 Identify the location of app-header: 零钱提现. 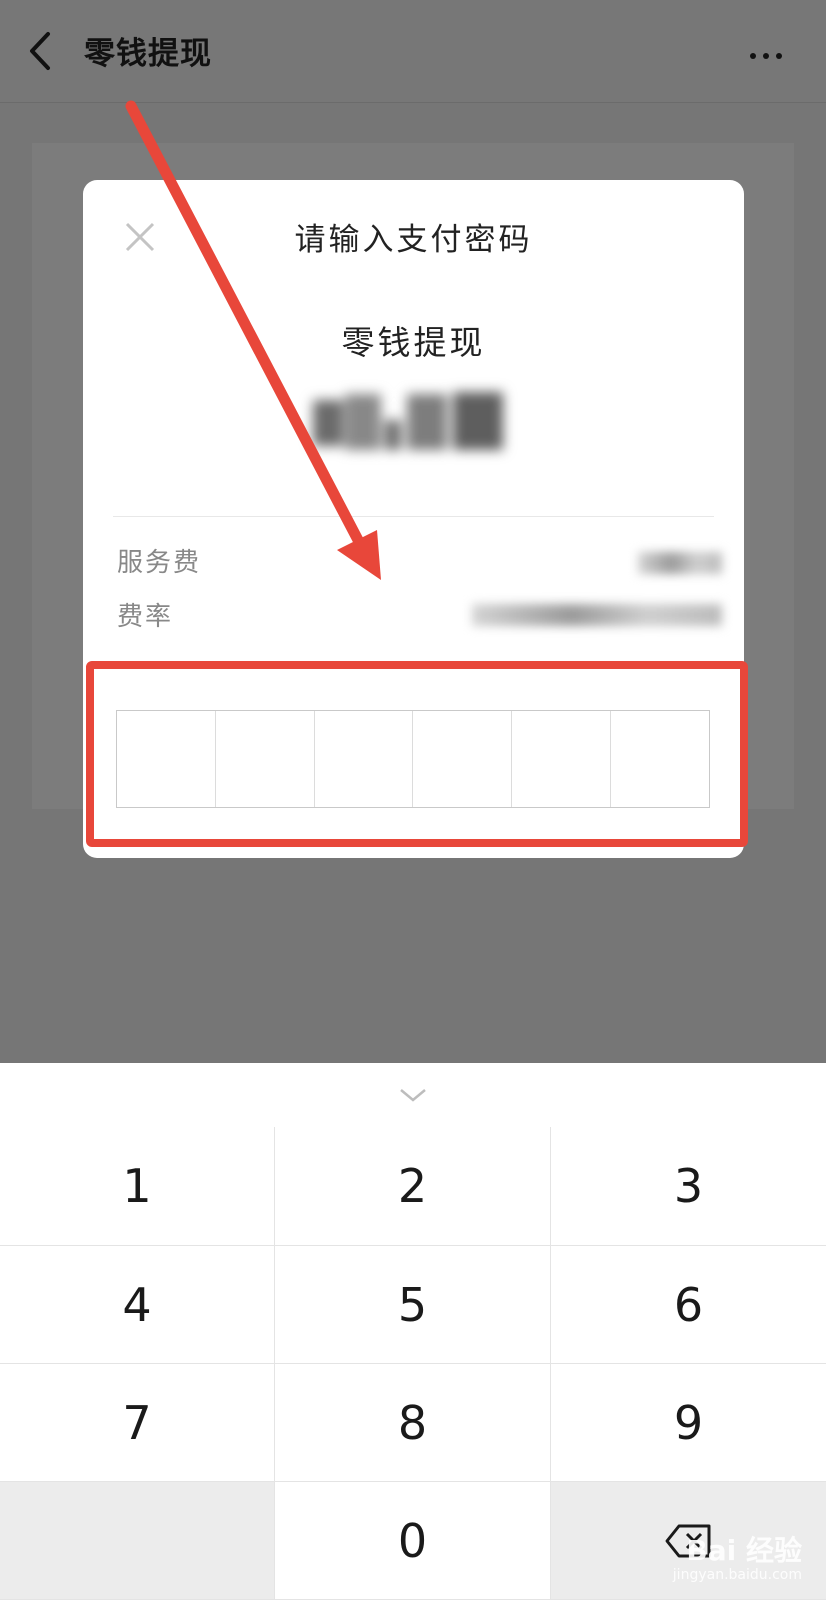
(413, 51).